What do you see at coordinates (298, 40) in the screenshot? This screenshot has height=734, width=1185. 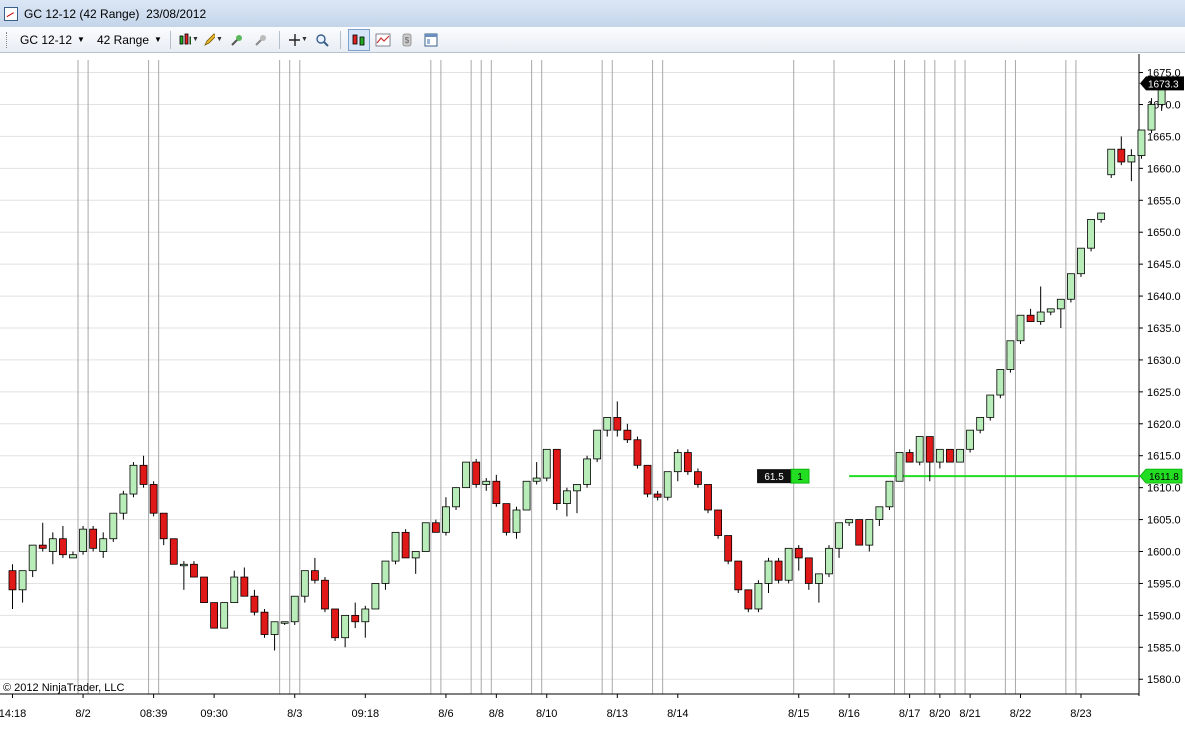 I see `crosshair-button: ▼` at bounding box center [298, 40].